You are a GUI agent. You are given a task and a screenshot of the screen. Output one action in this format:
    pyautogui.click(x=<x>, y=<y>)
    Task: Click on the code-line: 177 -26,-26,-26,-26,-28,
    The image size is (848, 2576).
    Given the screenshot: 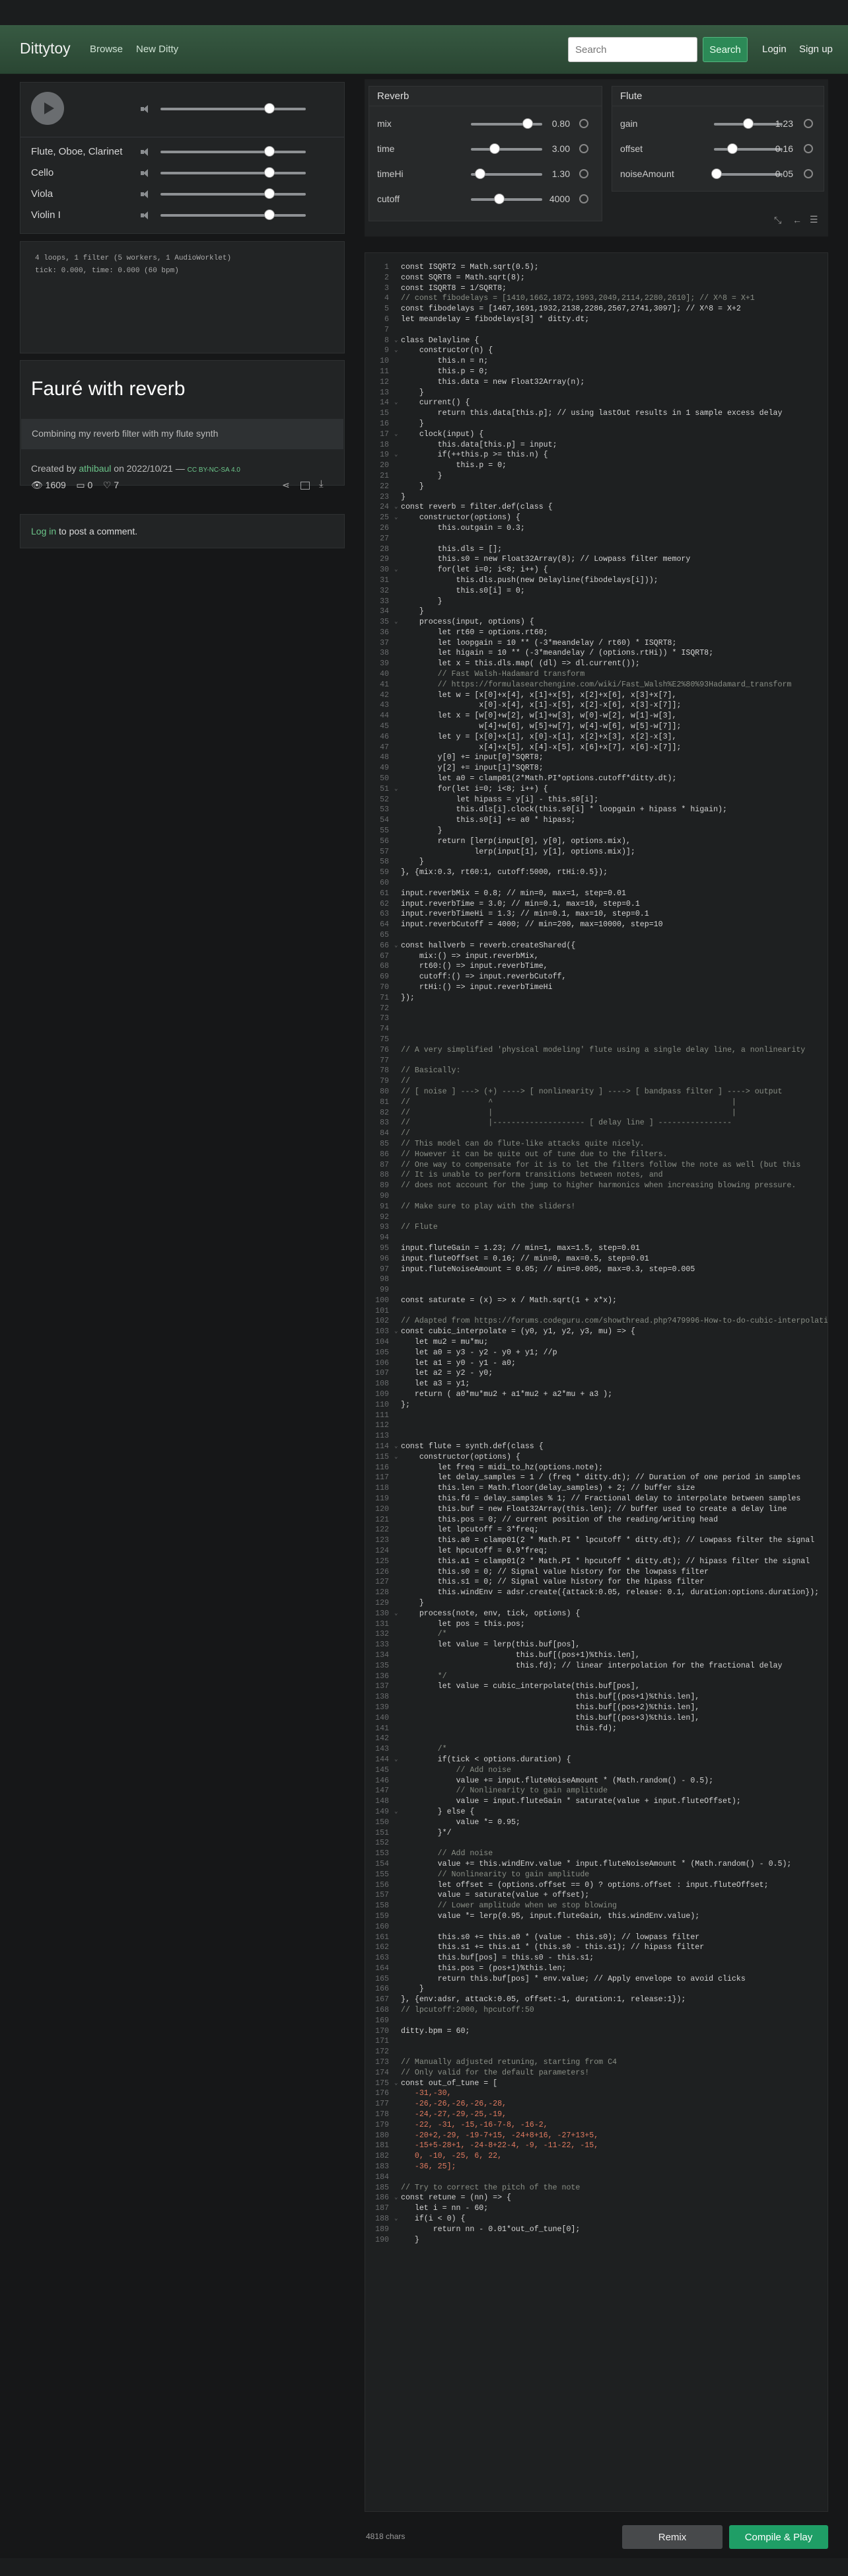 What is the action you would take?
    pyautogui.click(x=596, y=2104)
    